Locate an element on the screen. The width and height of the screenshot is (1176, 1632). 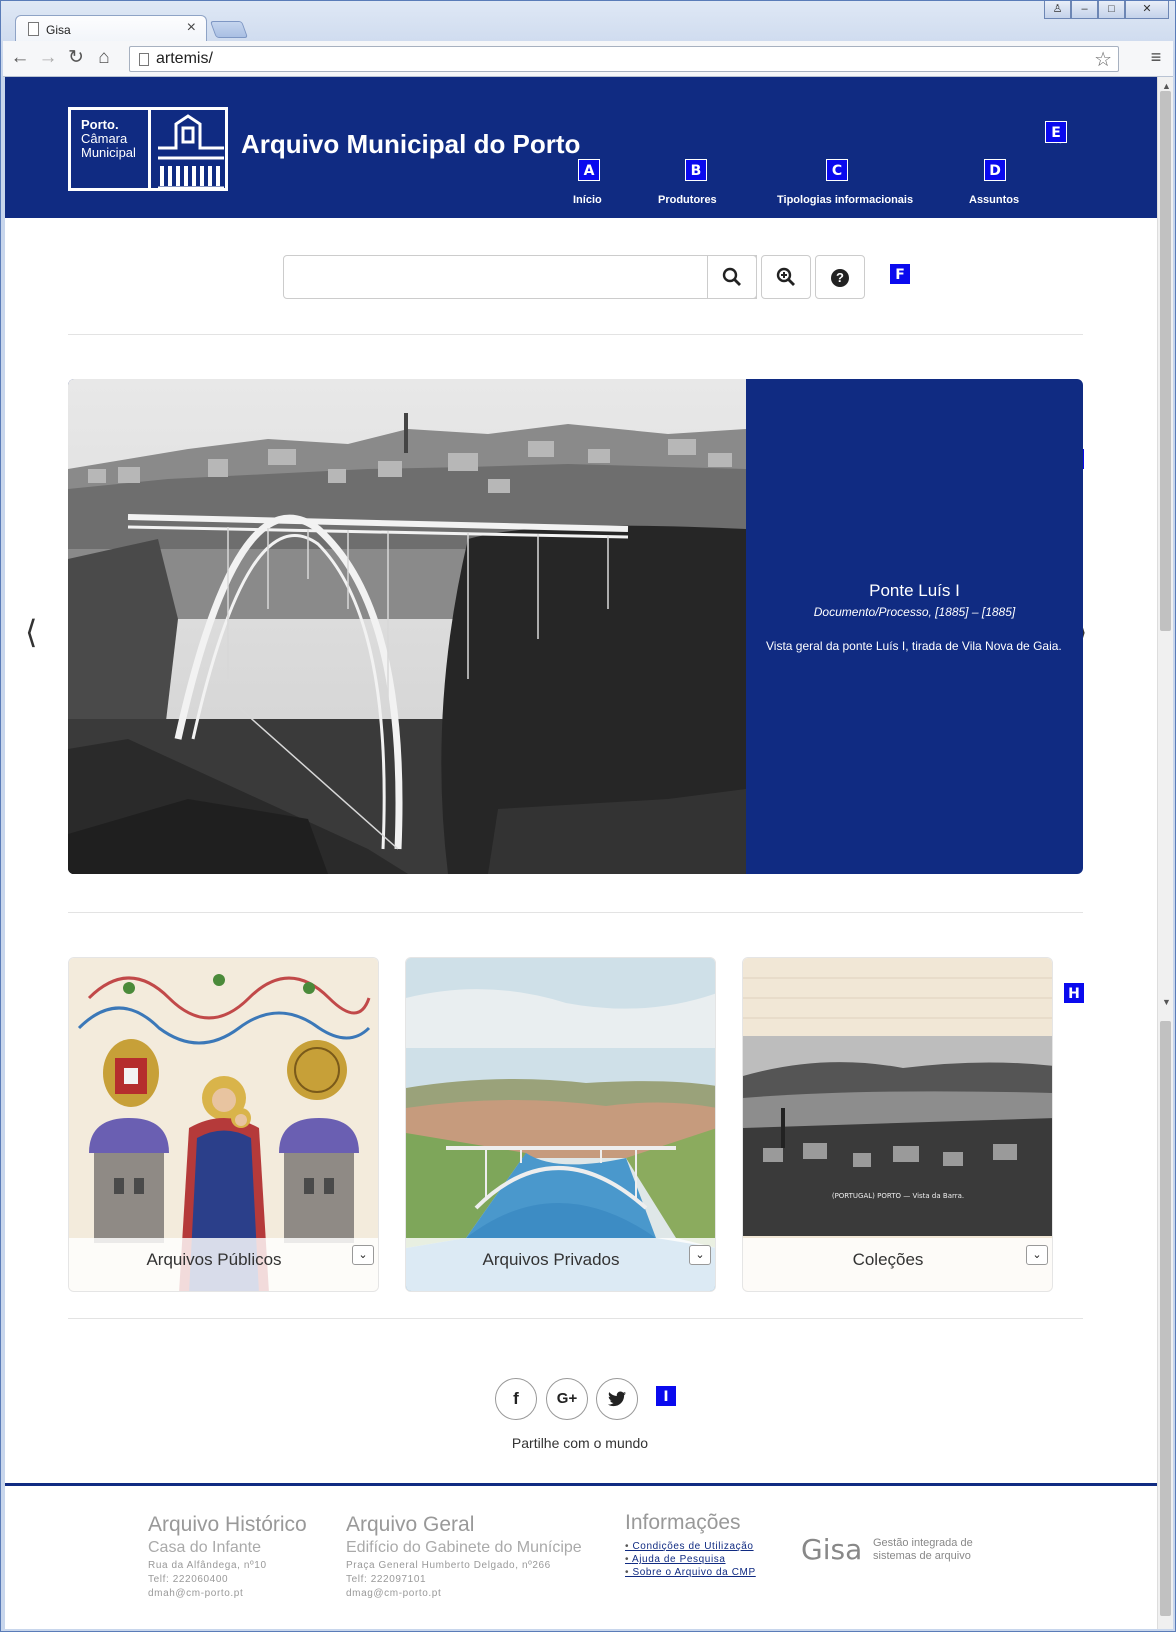
google-plus-icon: G+ is located at coordinates (567, 1398).